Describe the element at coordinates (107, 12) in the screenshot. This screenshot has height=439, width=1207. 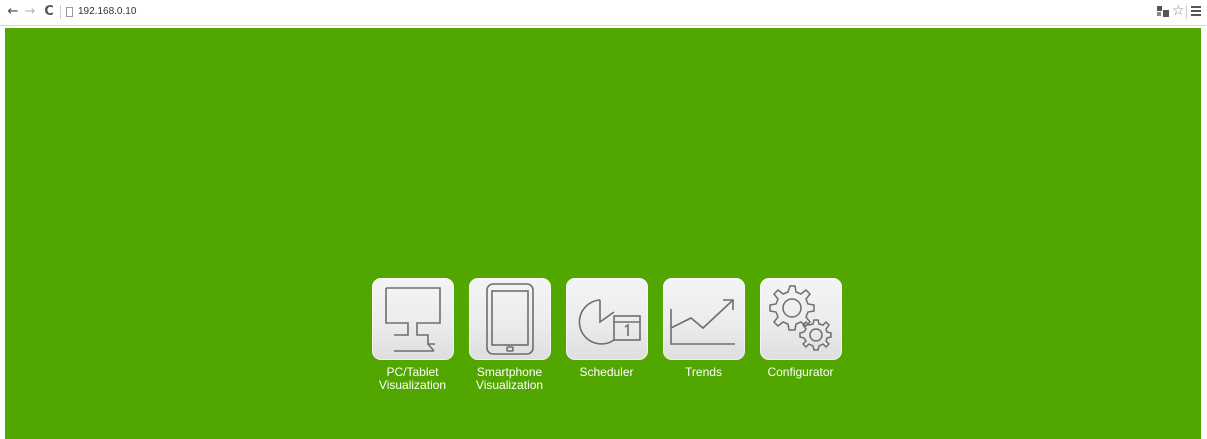
I see `address-bar: 192.168.0.10` at that location.